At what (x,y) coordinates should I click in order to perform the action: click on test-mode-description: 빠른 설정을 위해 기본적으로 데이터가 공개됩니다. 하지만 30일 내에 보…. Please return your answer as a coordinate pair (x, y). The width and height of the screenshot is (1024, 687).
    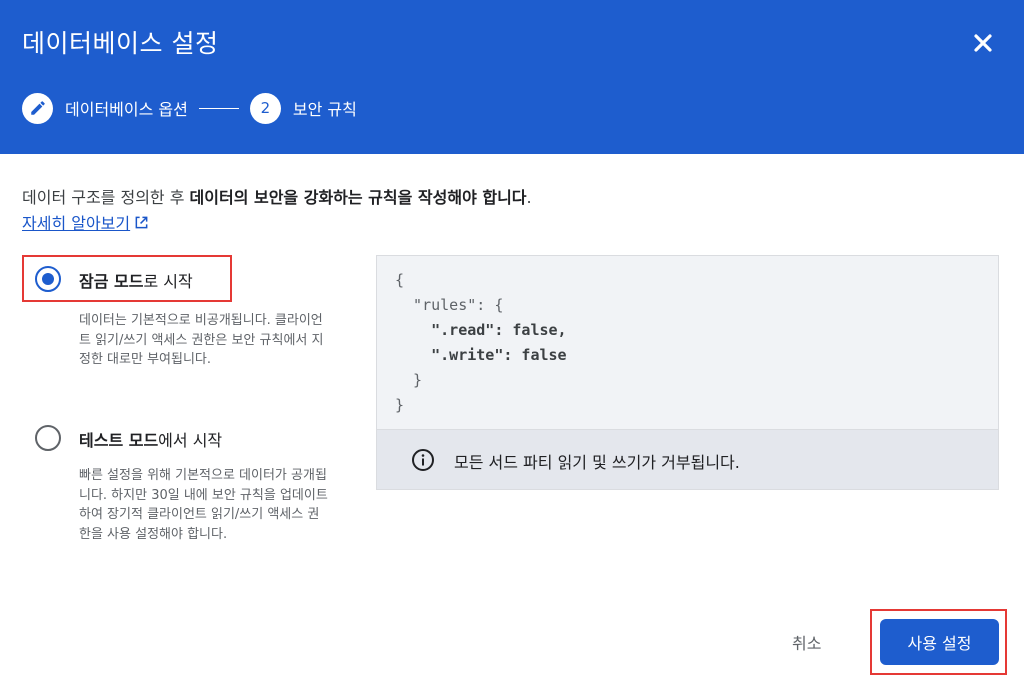
    Looking at the image, I should click on (203, 505).